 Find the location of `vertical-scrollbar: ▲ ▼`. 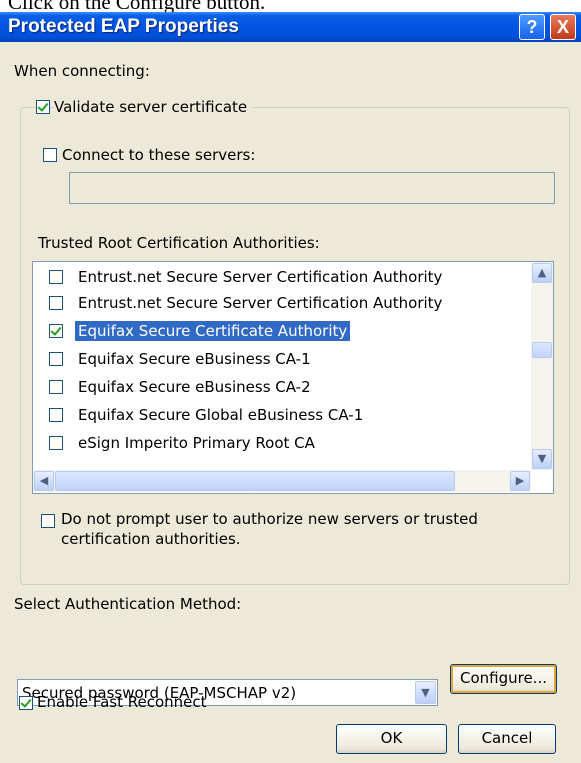

vertical-scrollbar: ▲ ▼ is located at coordinates (542, 366).